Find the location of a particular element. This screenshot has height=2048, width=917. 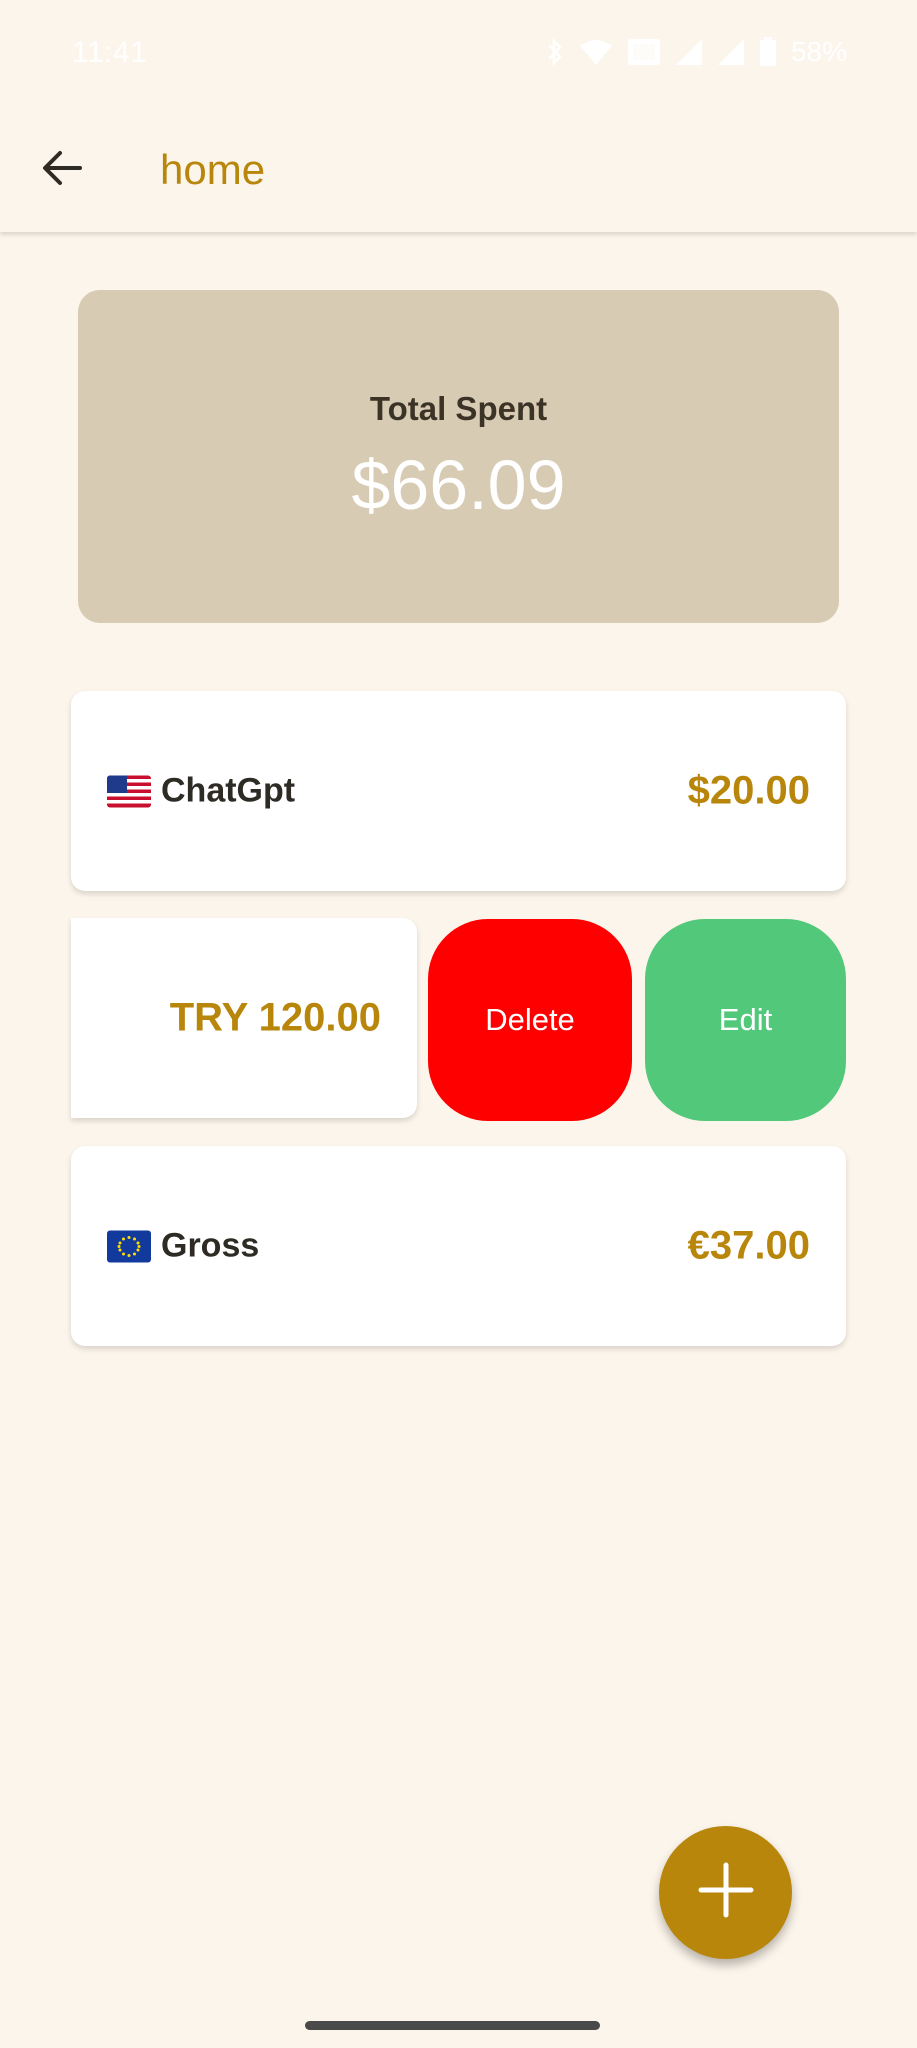

app-bar: home is located at coordinates (458, 170).